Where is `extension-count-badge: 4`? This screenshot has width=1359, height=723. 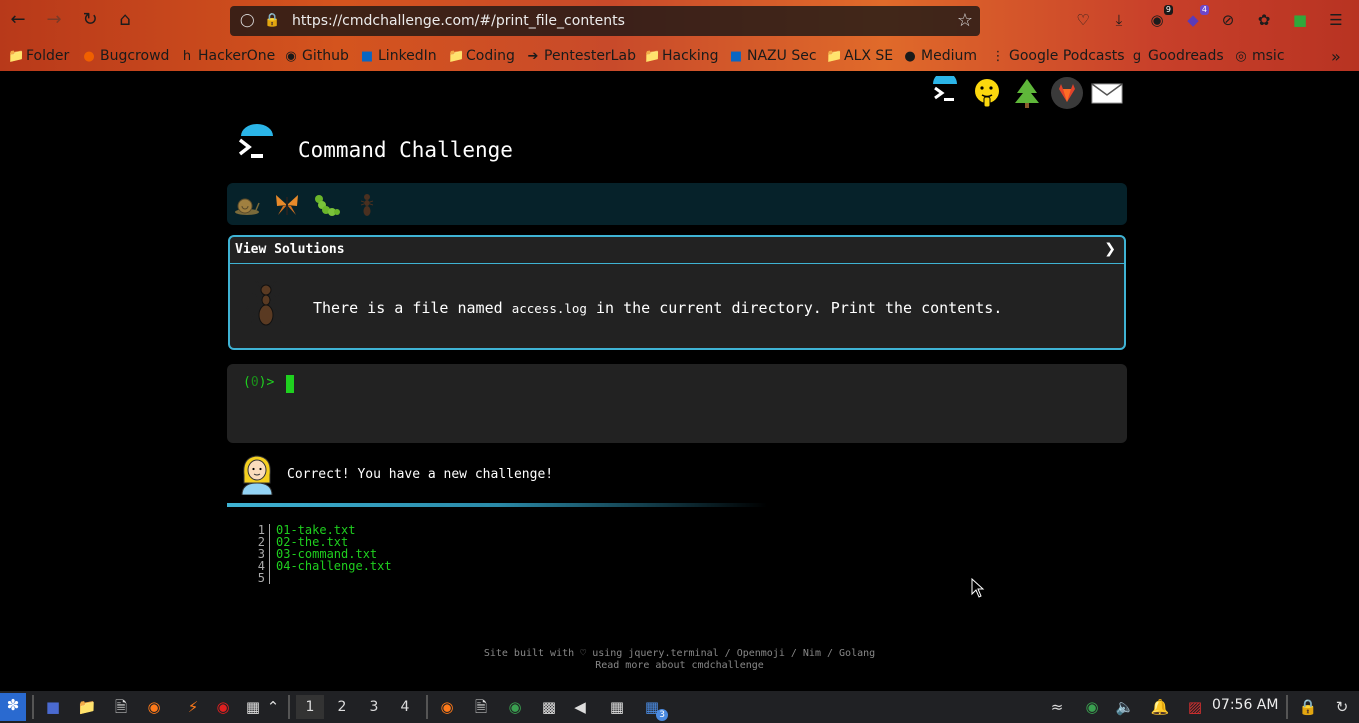 extension-count-badge: 4 is located at coordinates (1204, 10).